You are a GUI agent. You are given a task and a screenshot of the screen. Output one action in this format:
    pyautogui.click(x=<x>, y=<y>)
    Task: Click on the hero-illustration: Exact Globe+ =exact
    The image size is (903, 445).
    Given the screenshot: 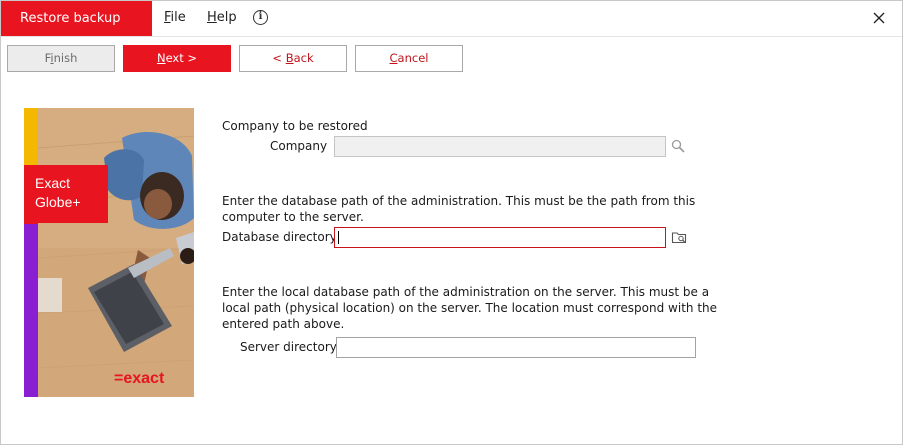 What is the action you would take?
    pyautogui.click(x=109, y=252)
    